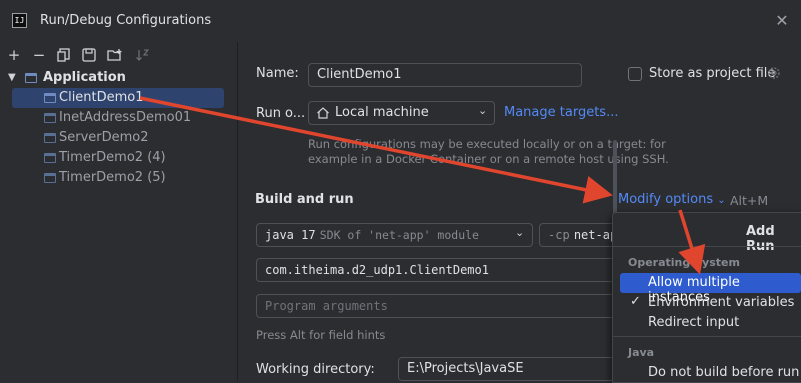  What do you see at coordinates (31, 78) in the screenshot?
I see `application-icon` at bounding box center [31, 78].